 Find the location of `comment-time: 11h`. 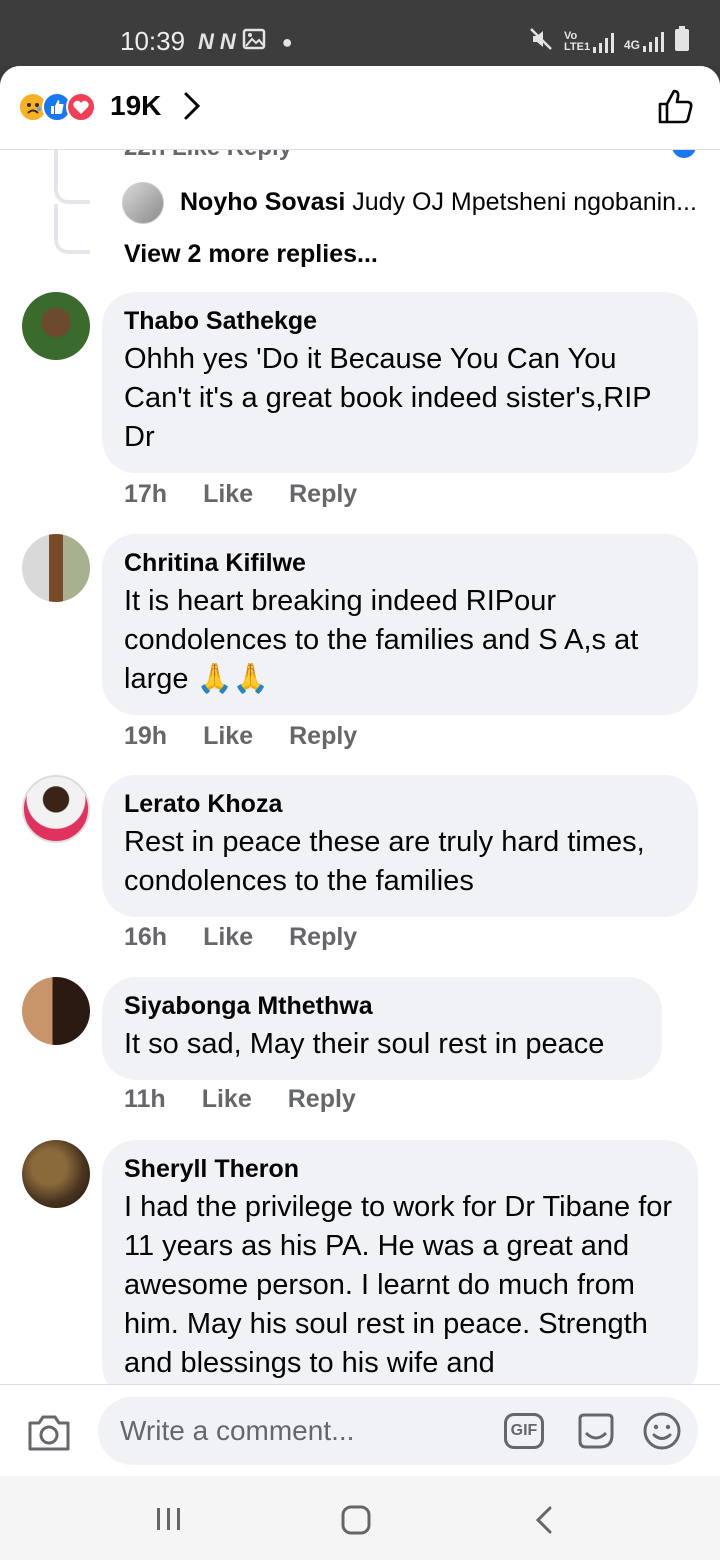

comment-time: 11h is located at coordinates (145, 1099).